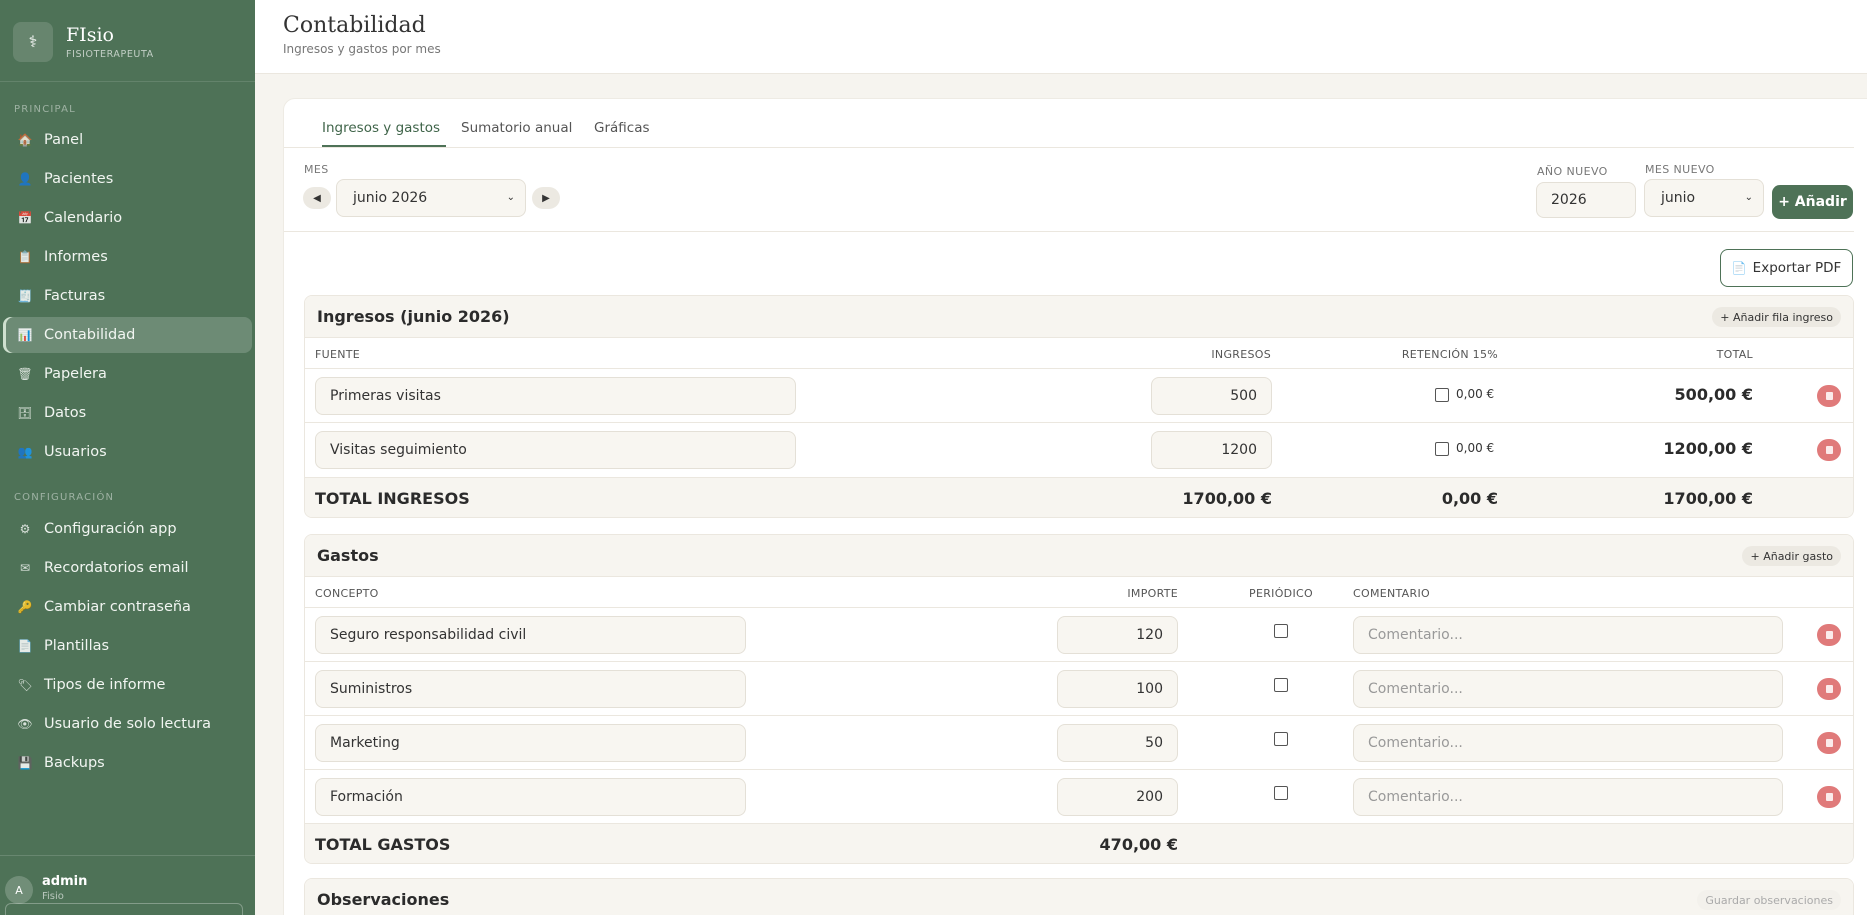 The image size is (1867, 915). I want to click on sidebar-item-usuario-de-solo-lectura: 👁 Usuario de solo lectura, so click(127, 724).